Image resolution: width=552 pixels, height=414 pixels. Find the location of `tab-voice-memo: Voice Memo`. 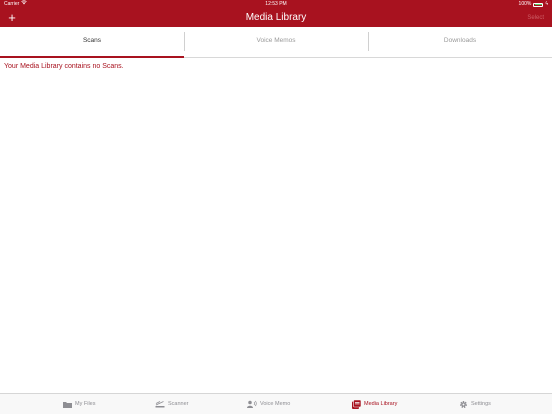

tab-voice-memo: Voice Memo is located at coordinates (268, 404).